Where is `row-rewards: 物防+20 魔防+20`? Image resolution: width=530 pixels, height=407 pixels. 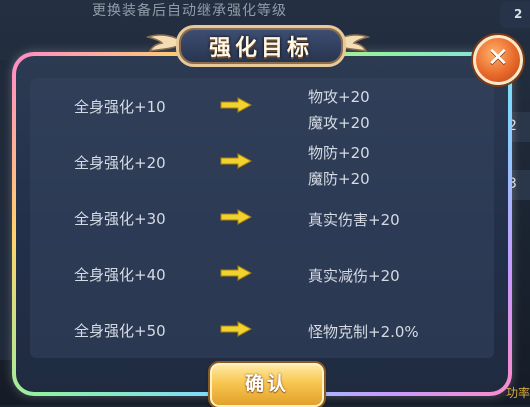 row-rewards: 物防+20 魔防+20 is located at coordinates (339, 166).